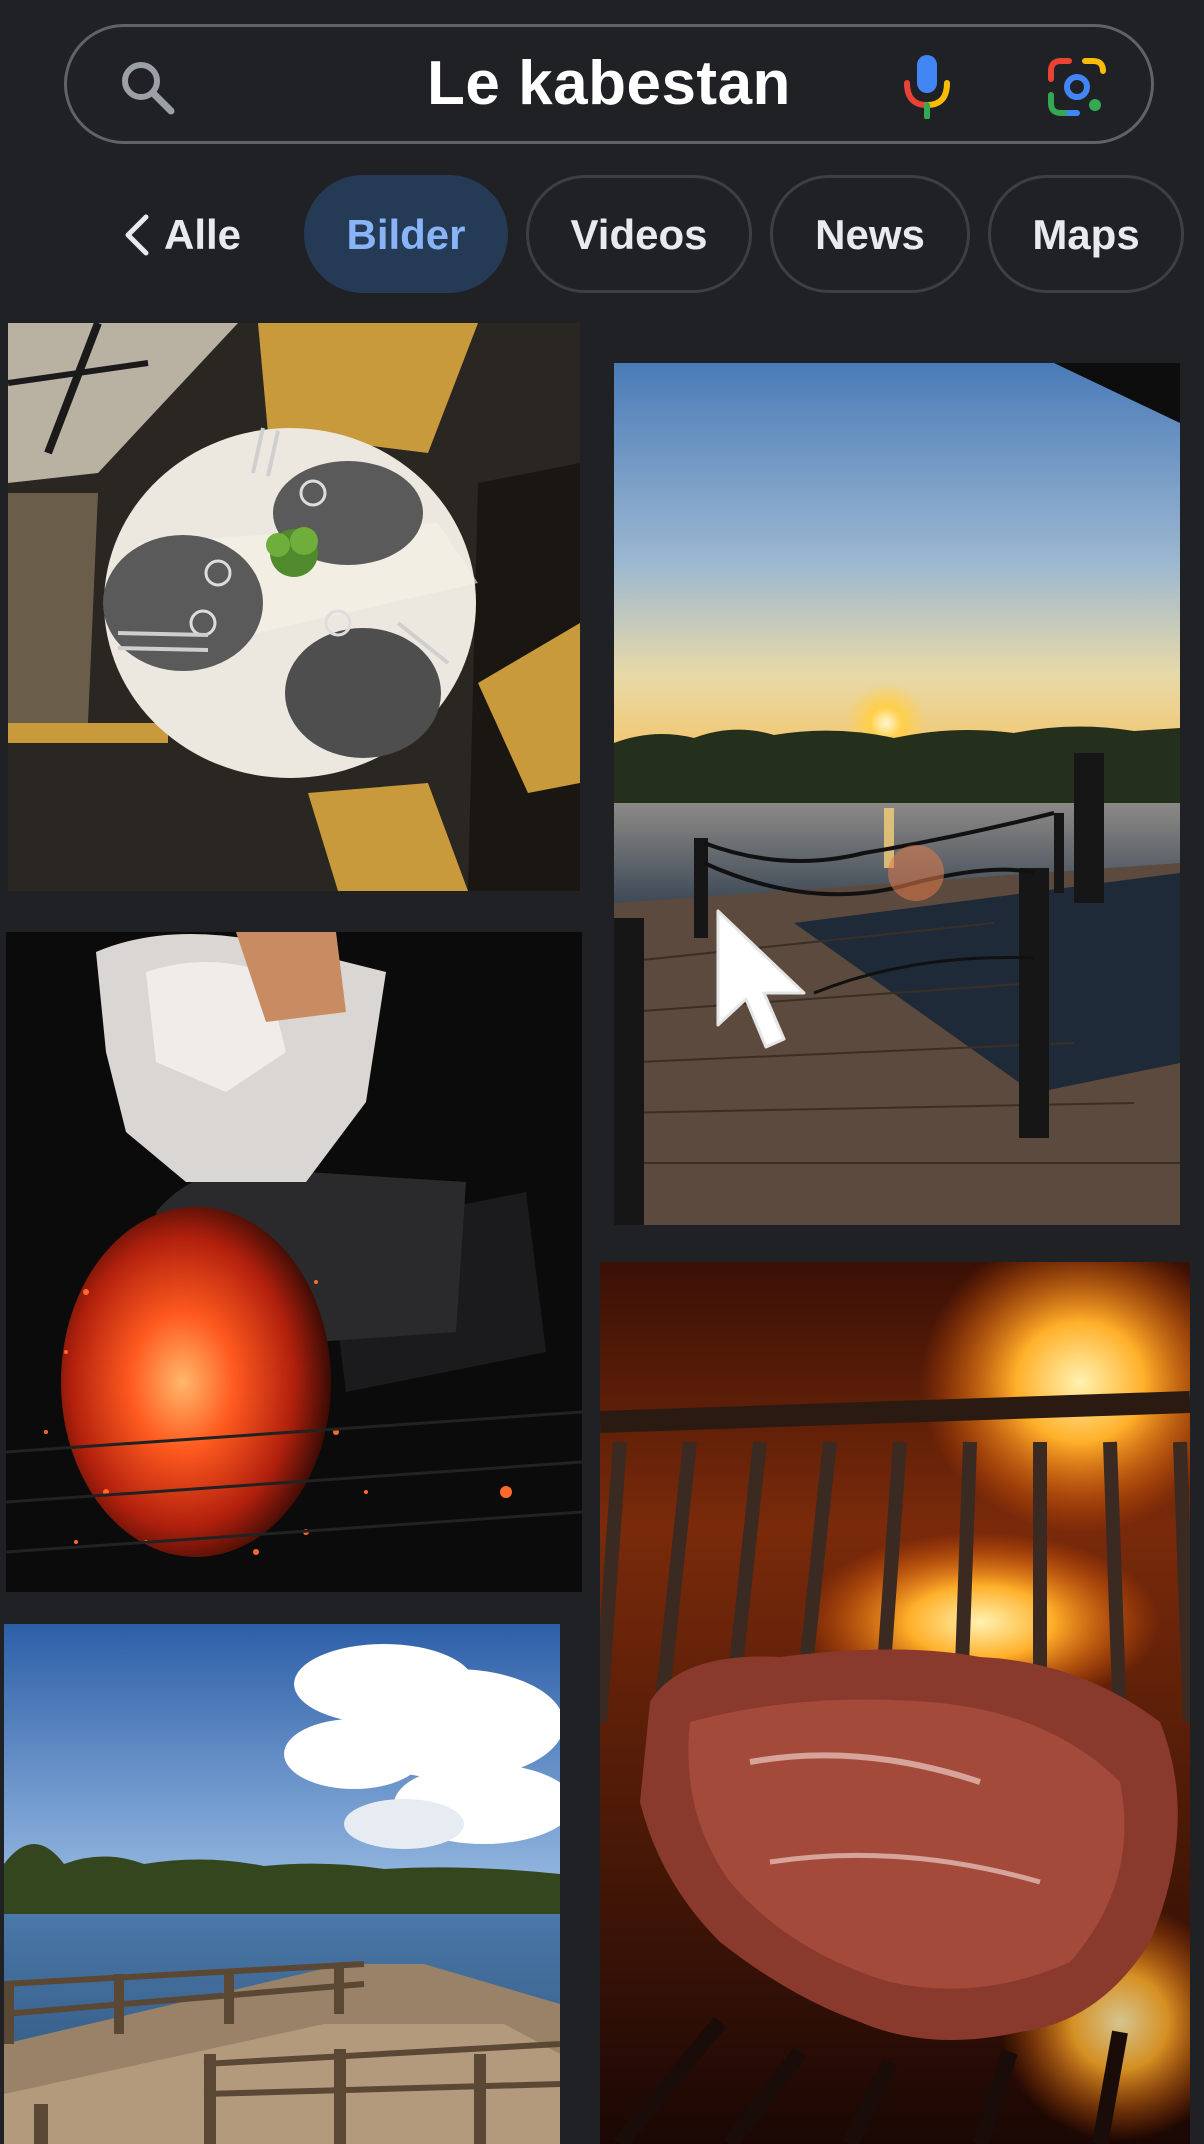 The width and height of the screenshot is (1204, 2144). I want to click on search-bar: Le kabestan, so click(609, 84).